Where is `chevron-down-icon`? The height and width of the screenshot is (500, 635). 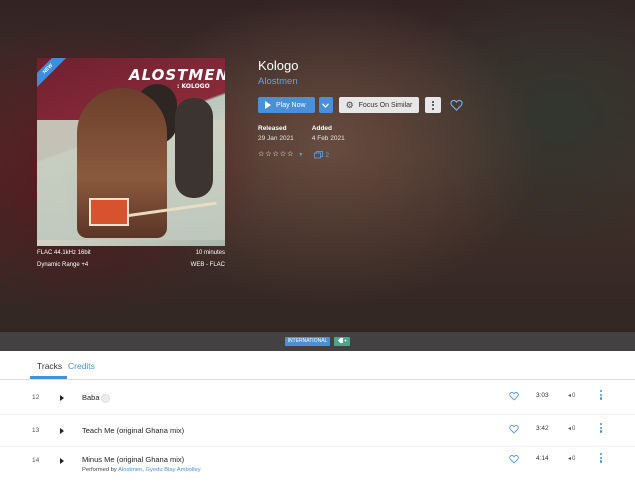 chevron-down-icon is located at coordinates (326, 105).